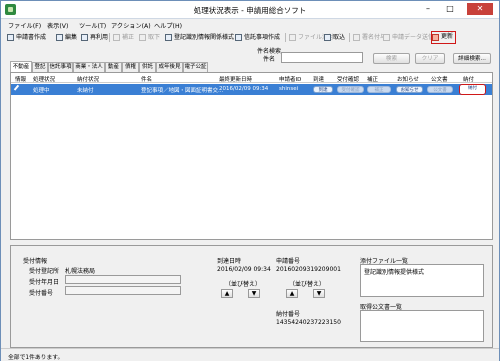 This screenshot has height=361, width=500. Describe the element at coordinates (41, 91) in the screenshot. I see `row-status: 処理中` at that location.